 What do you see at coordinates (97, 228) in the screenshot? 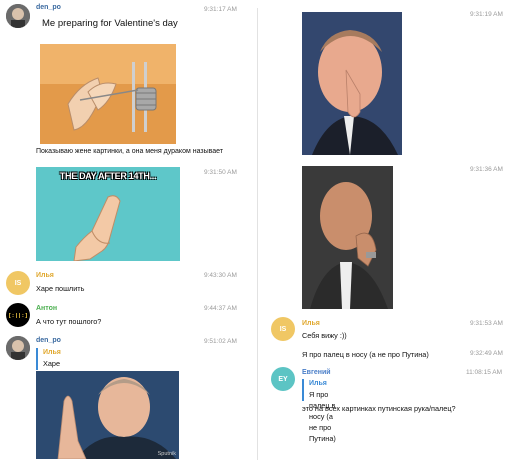
I see `finger-picture` at bounding box center [97, 228].